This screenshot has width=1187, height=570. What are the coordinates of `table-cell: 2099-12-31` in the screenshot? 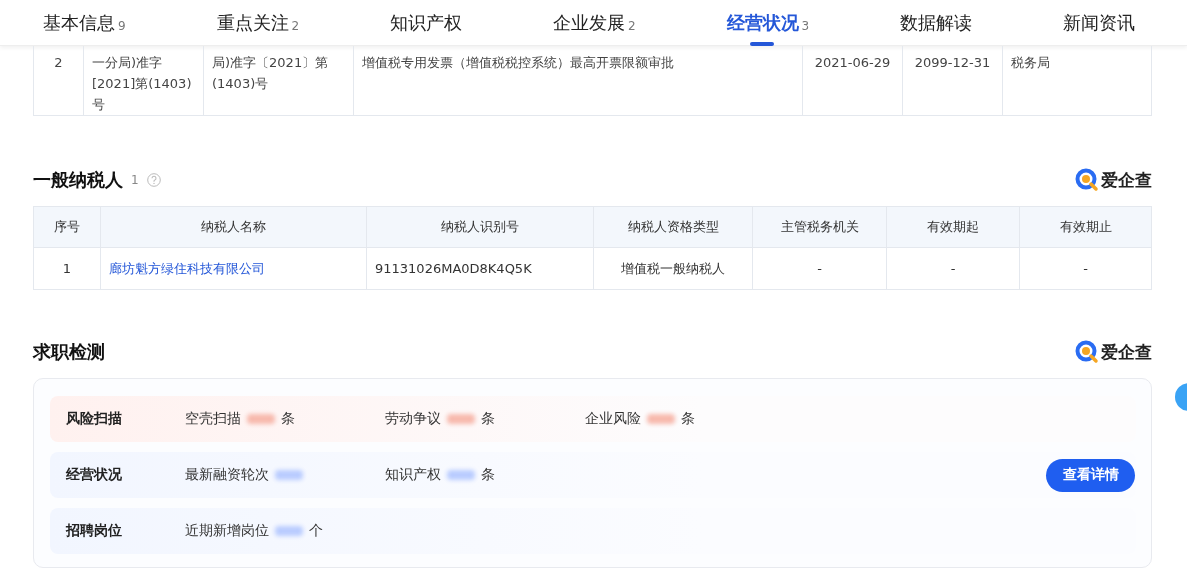 It's located at (952, 62).